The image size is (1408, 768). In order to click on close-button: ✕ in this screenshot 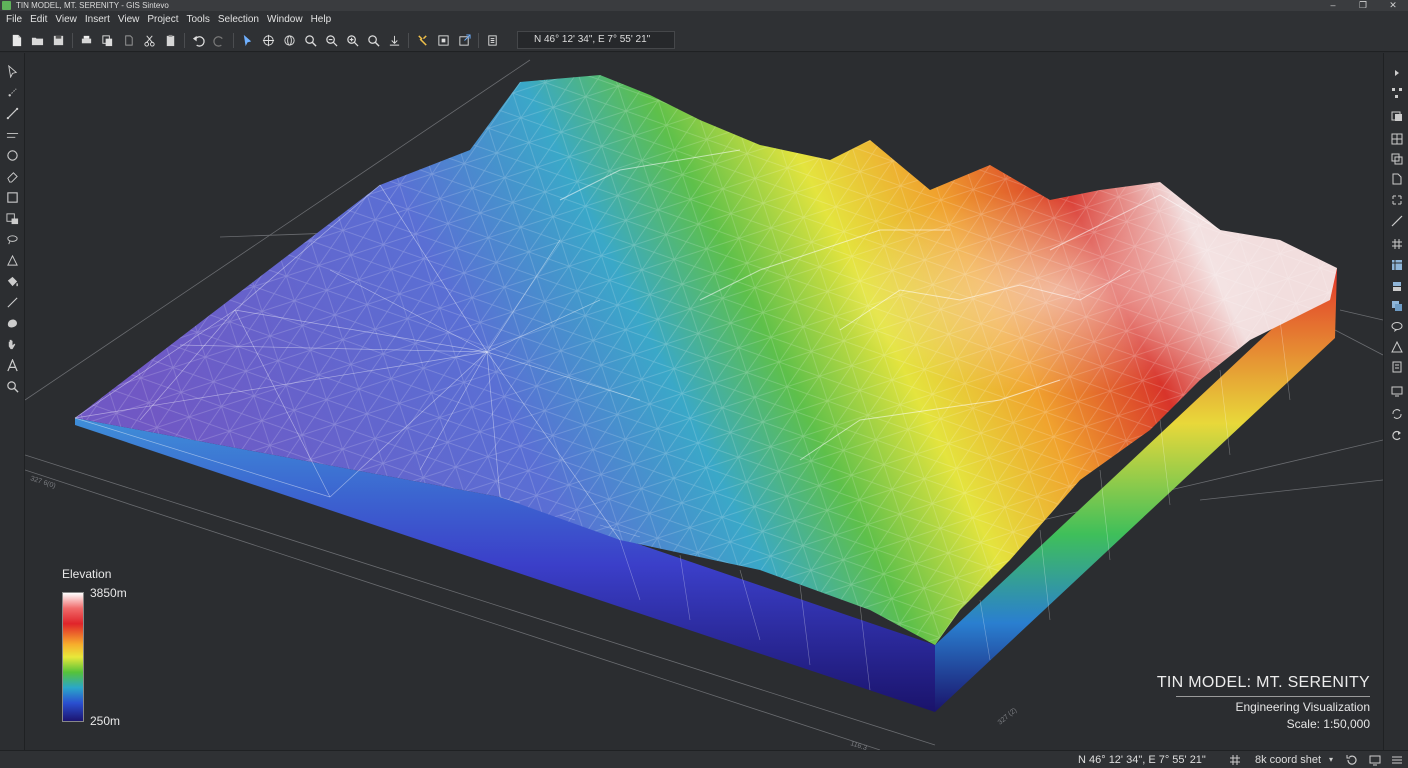, I will do `click(1393, 5)`.